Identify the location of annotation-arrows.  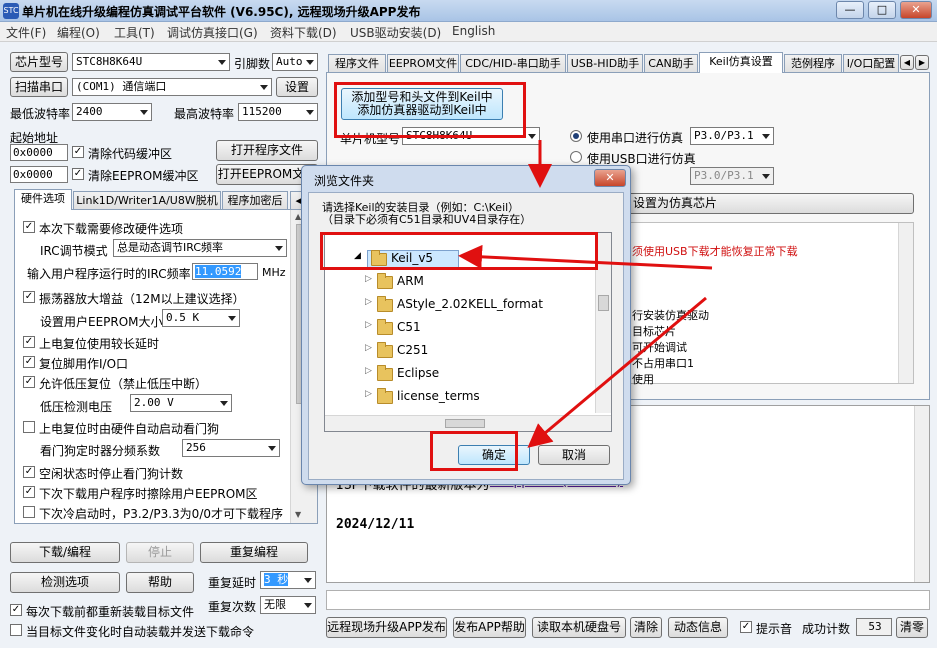
(585, 294).